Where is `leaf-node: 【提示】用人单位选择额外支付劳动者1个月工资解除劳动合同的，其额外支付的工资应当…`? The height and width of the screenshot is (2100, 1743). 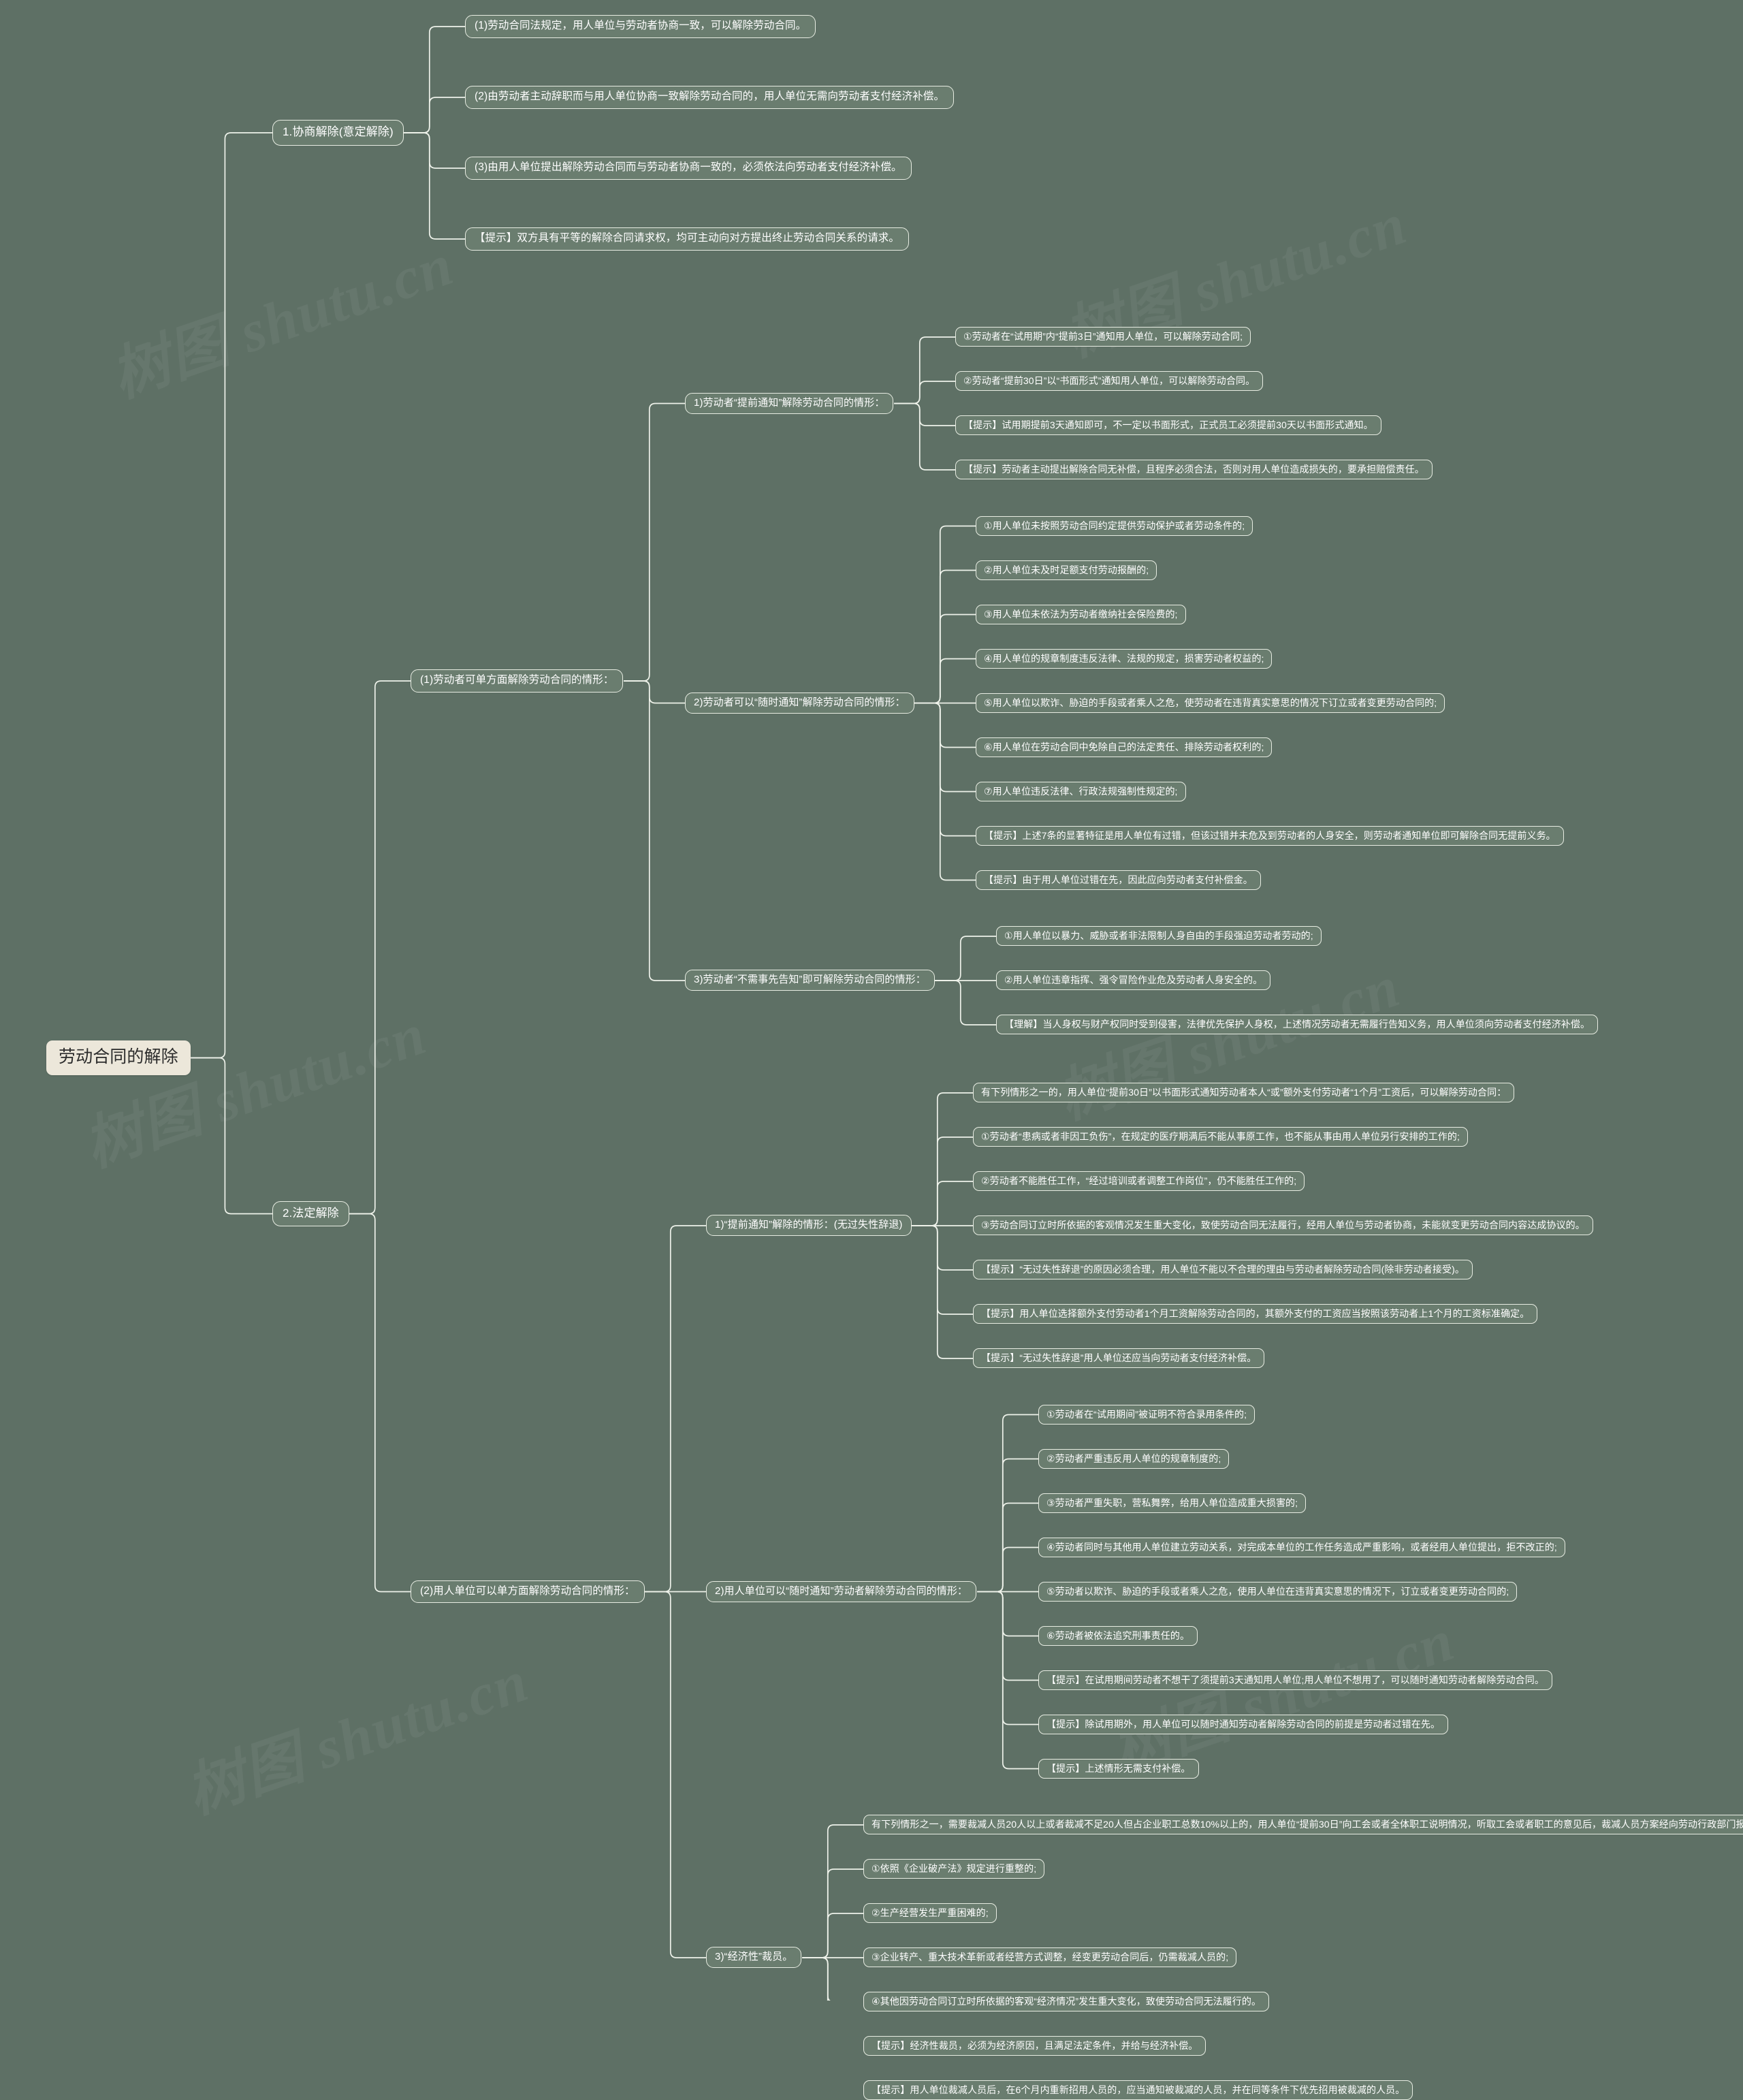 leaf-node: 【提示】用人单位选择额外支付劳动者1个月工资解除劳动合同的，其额外支付的工资应当… is located at coordinates (1256, 1314).